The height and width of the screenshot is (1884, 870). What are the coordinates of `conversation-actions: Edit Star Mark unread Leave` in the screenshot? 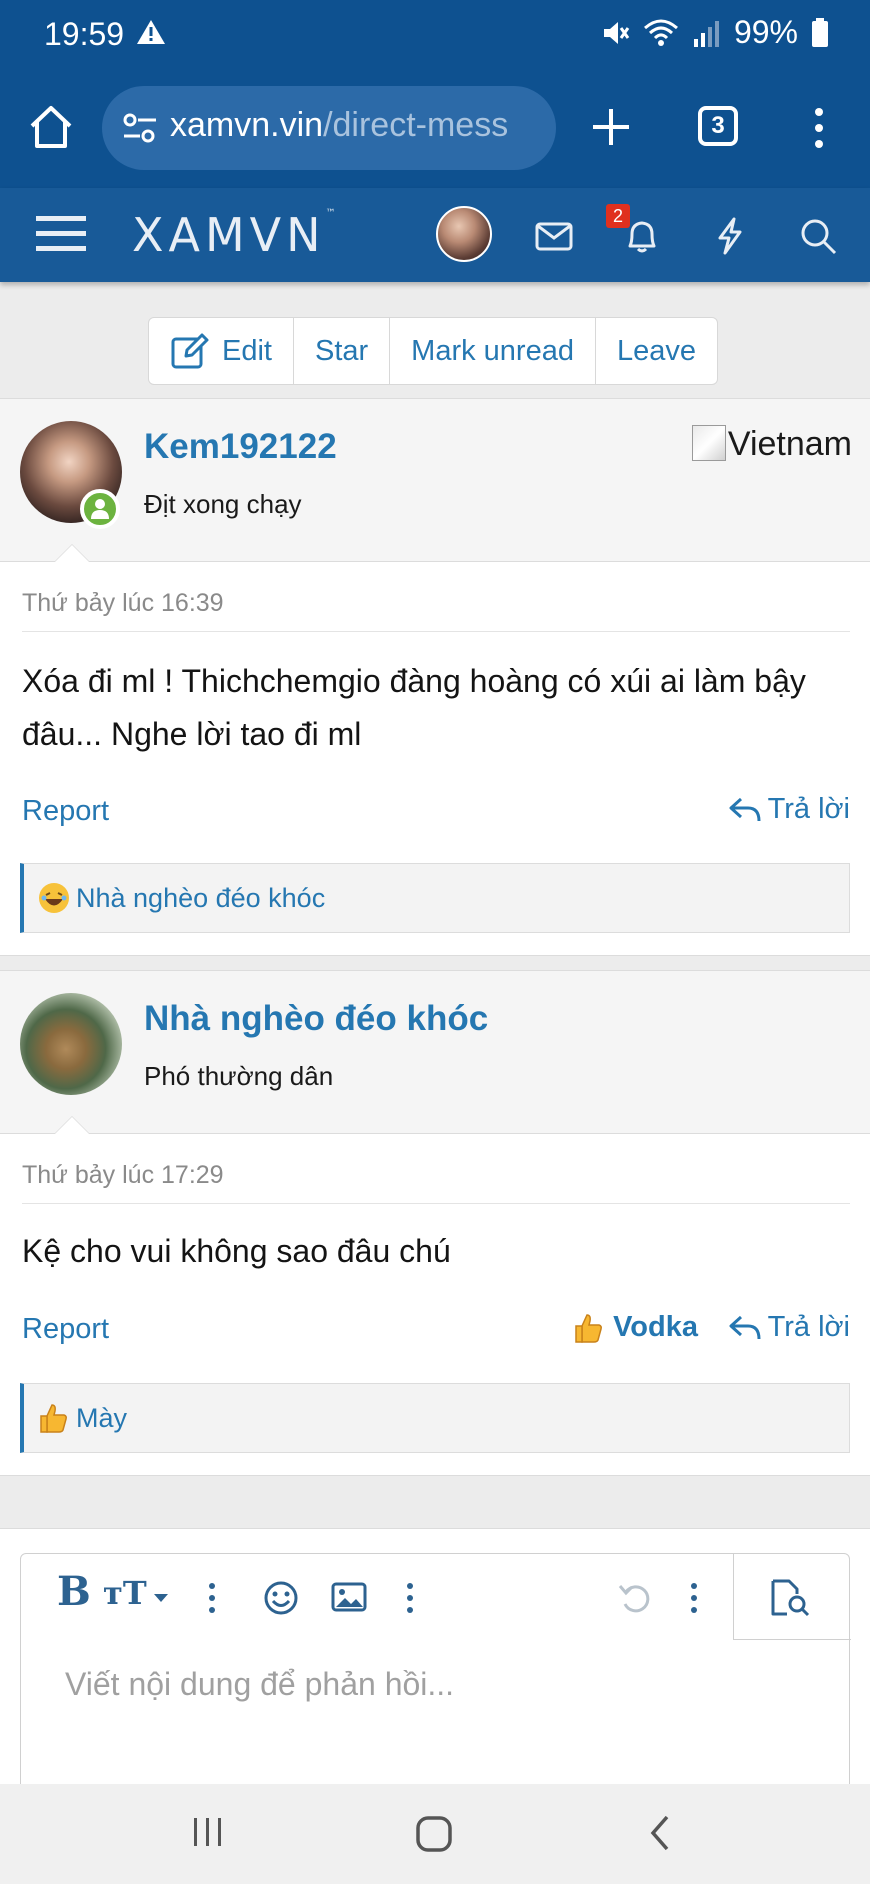 It's located at (433, 351).